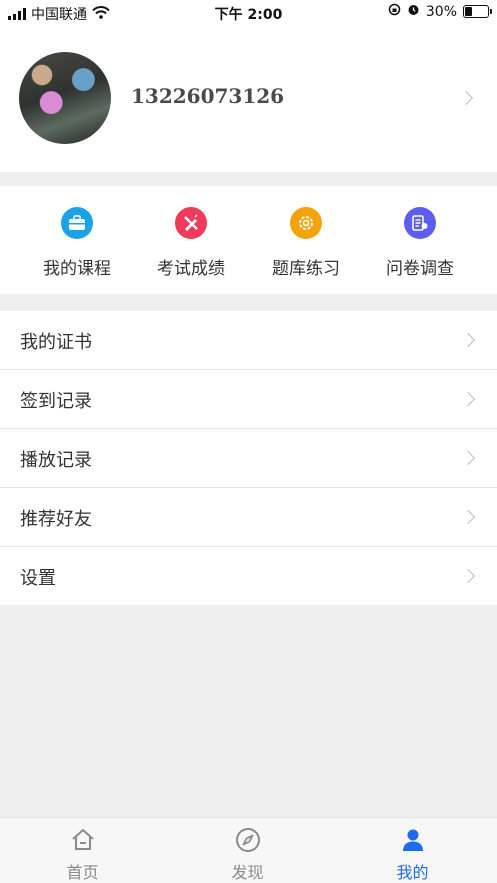 This screenshot has height=883, width=497. What do you see at coordinates (191, 240) in the screenshot?
I see `quick-action-exam-scores: 考试成绩` at bounding box center [191, 240].